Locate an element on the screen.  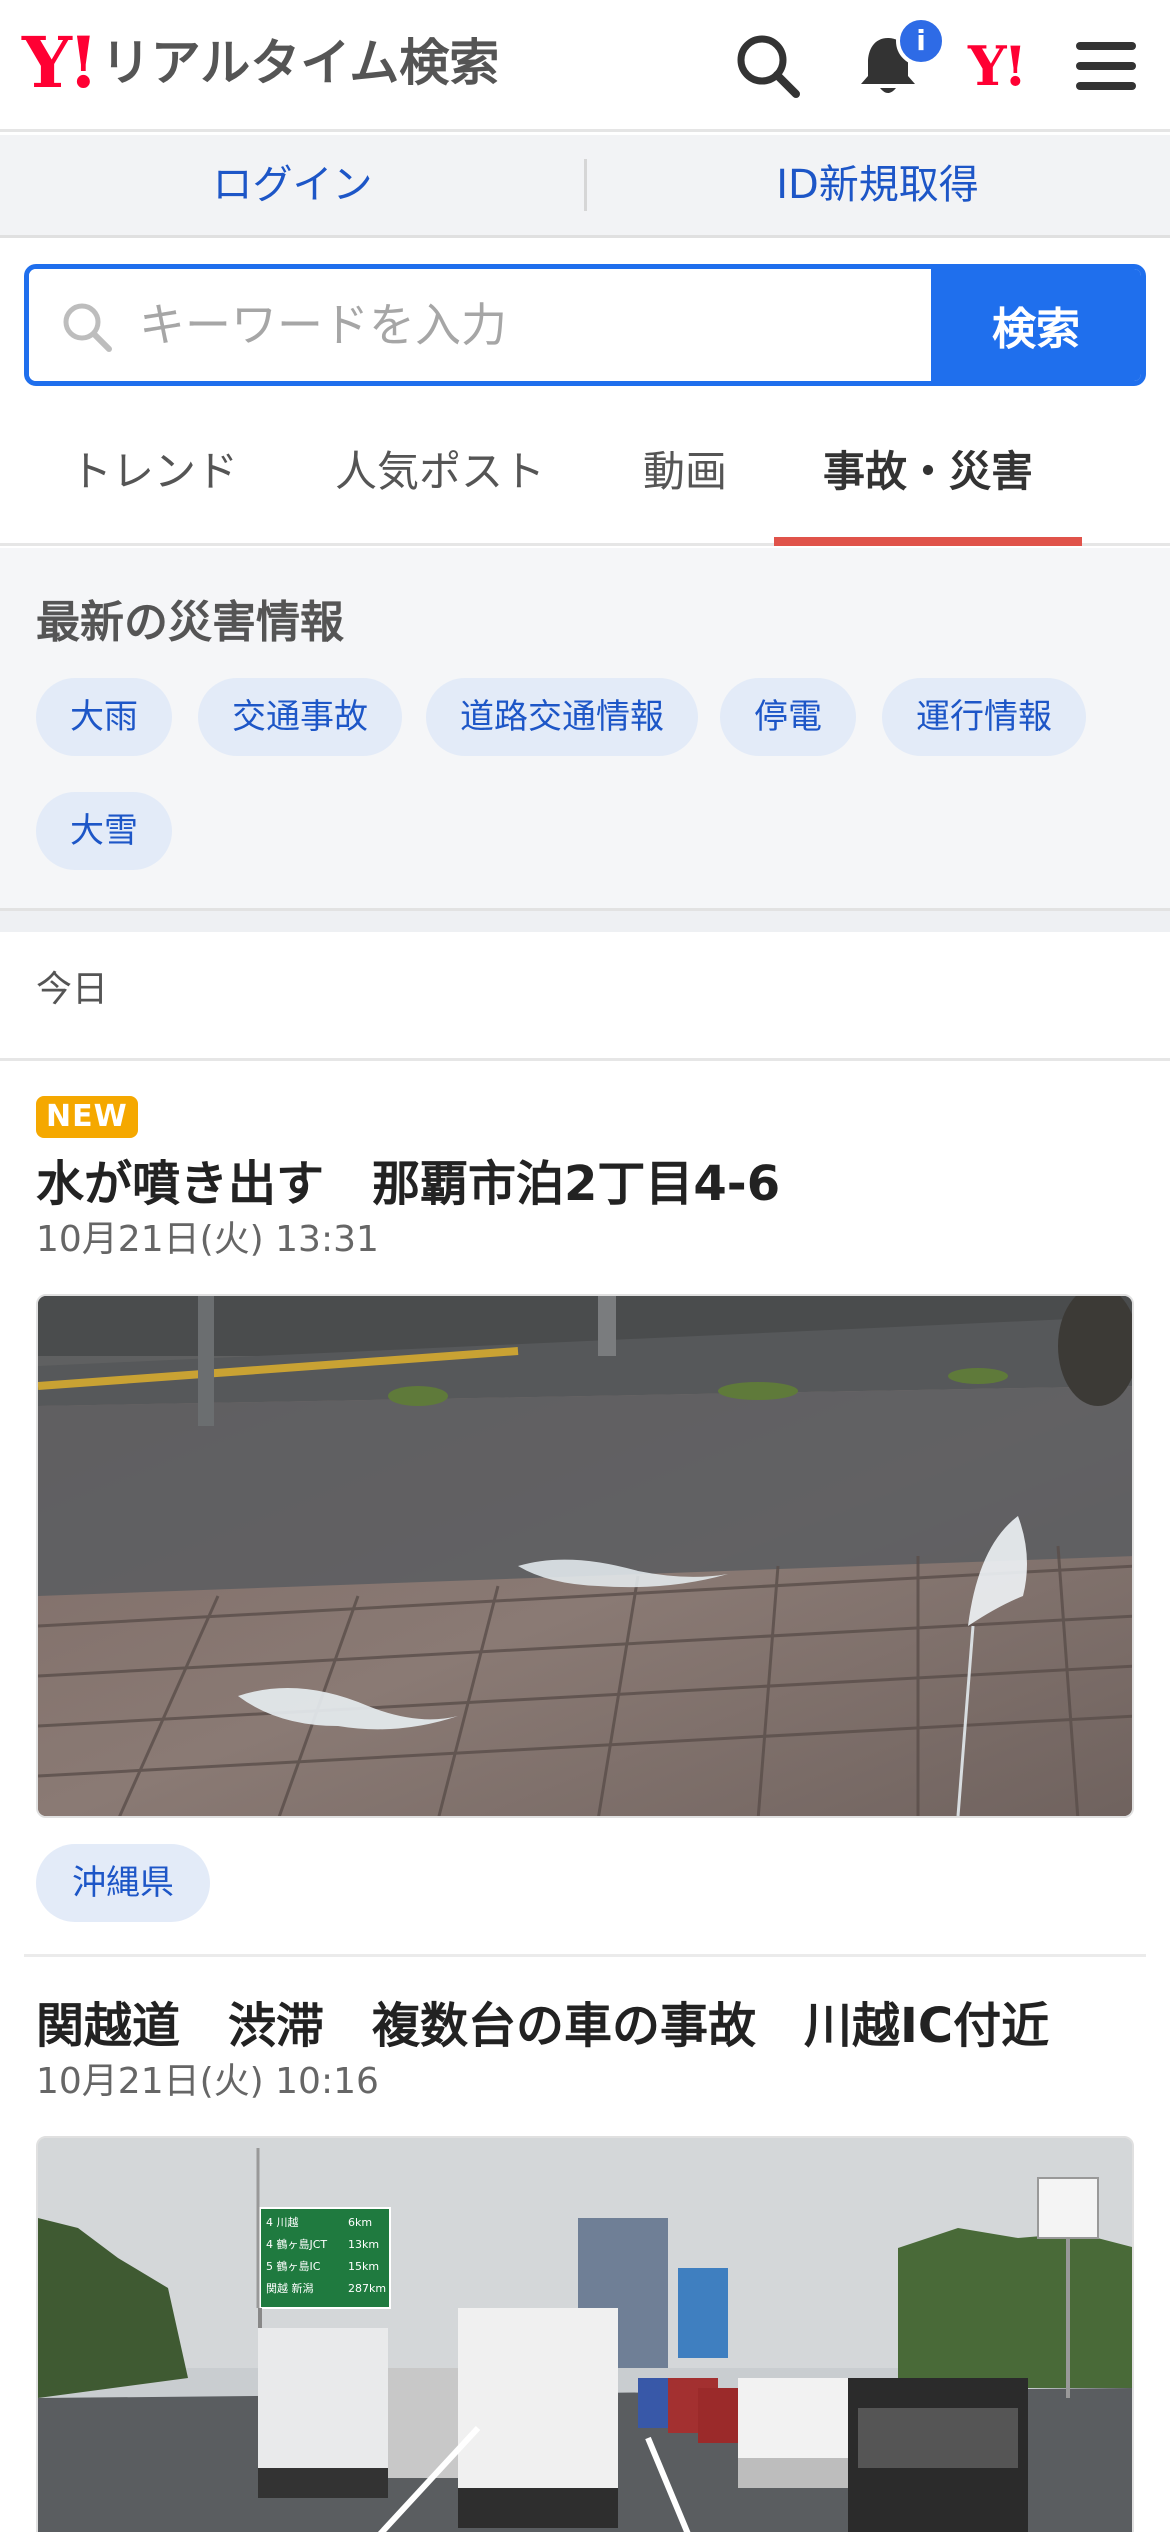
chip-road-traffic-info: 道路交通情報 is located at coordinates (562, 717).